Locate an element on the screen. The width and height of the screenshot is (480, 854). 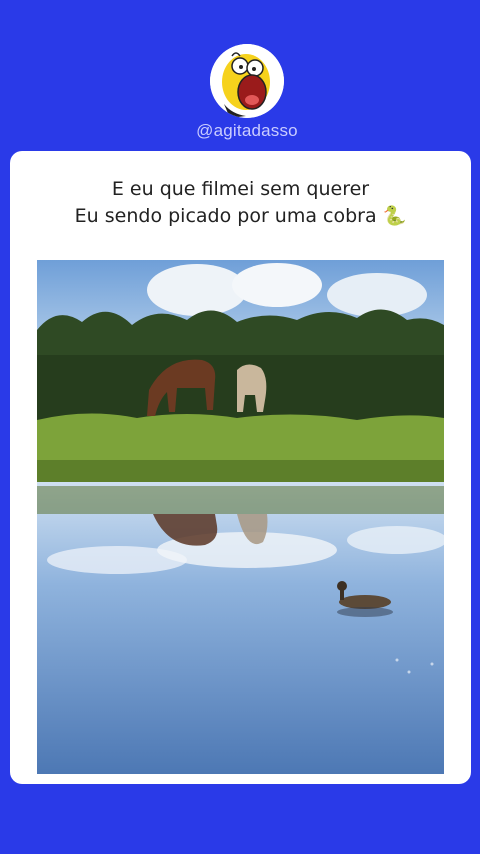
homer-simpson-screaming-icon is located at coordinates (247, 81).